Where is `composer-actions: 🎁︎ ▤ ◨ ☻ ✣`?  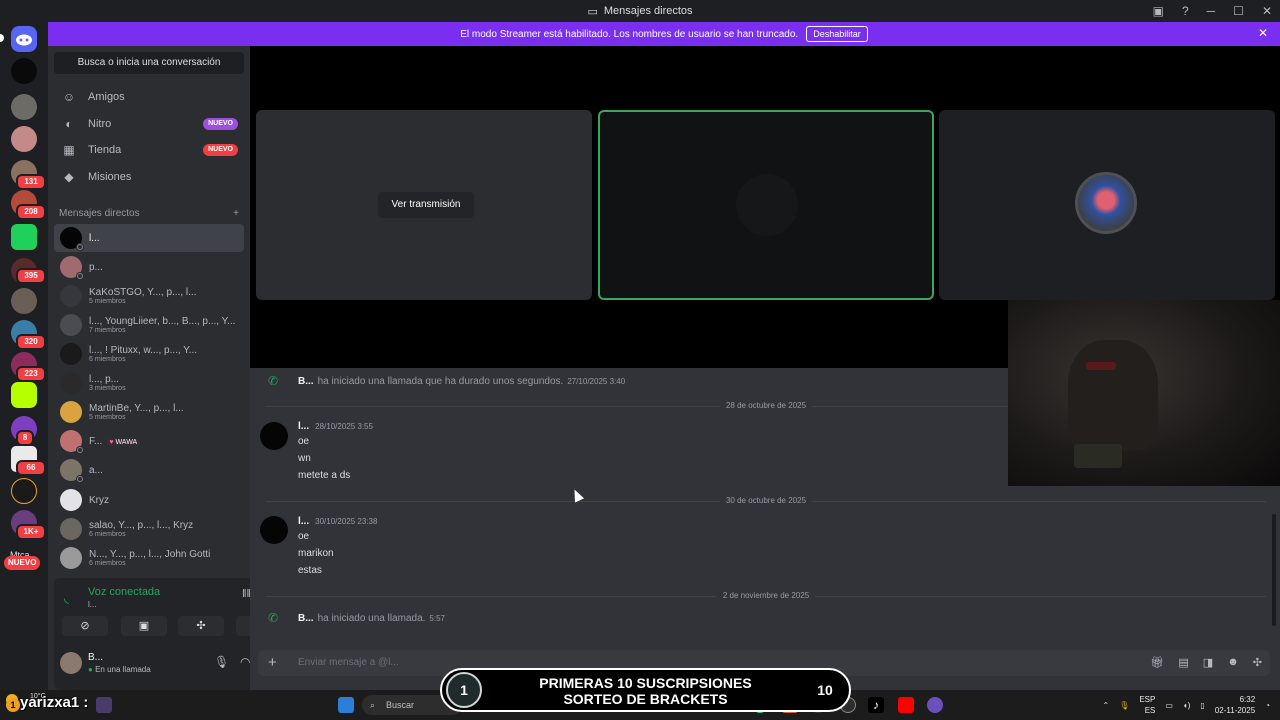
composer-actions: 🎁︎ ▤ ◨ ☻ ✣ is located at coordinates (1206, 662).